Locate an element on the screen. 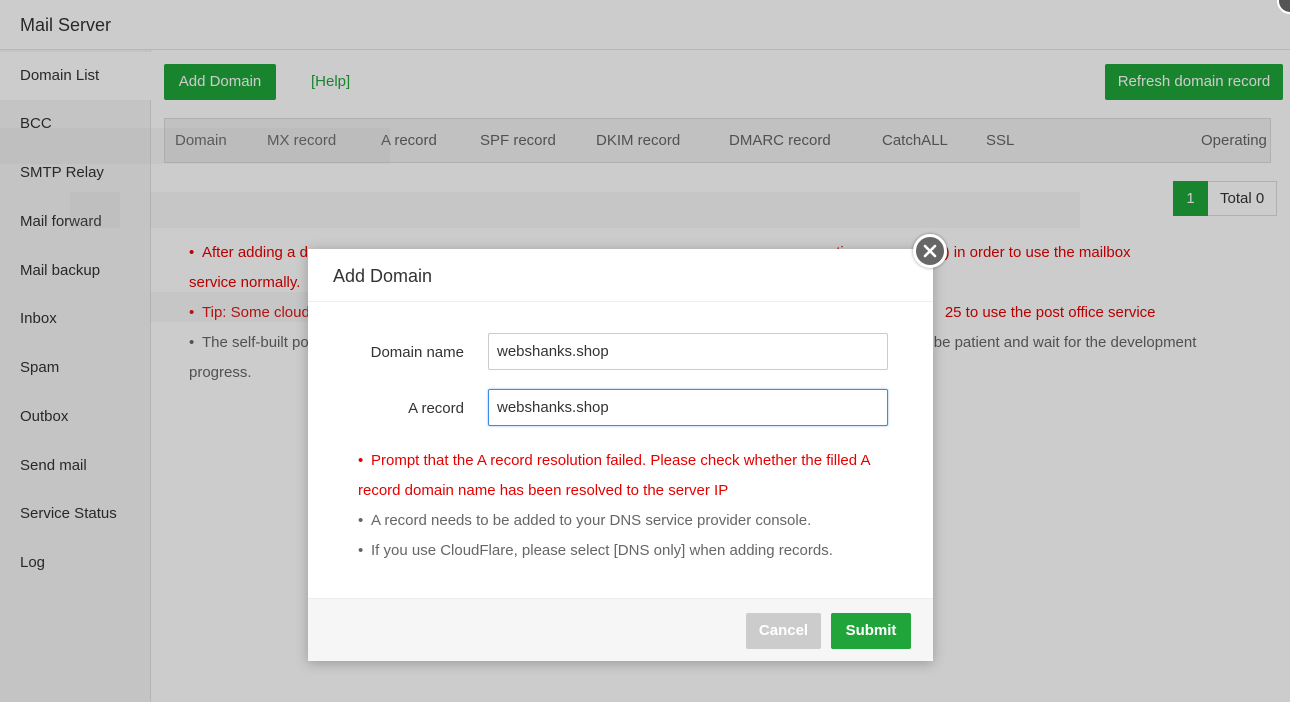 Image resolution: width=1290 pixels, height=702 pixels. a-record-label: A record is located at coordinates (436, 408).